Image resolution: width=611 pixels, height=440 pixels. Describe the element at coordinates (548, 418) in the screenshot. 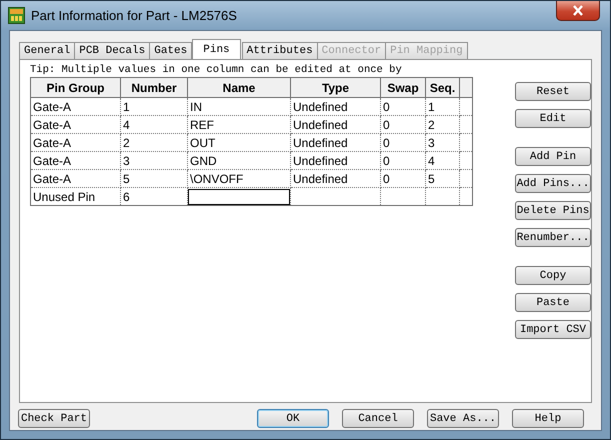

I see `dialog-button: Help` at that location.